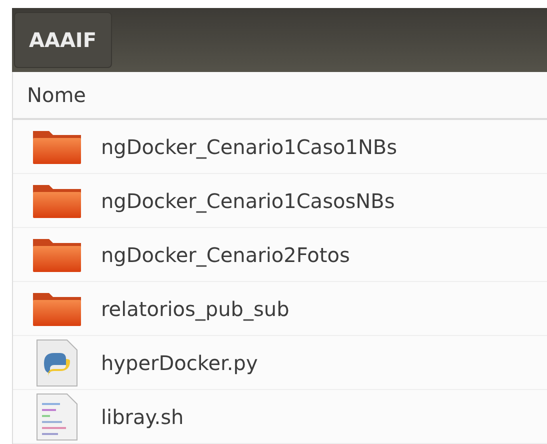  Describe the element at coordinates (280, 363) in the screenshot. I see `file-row: hyperDocker.py` at that location.